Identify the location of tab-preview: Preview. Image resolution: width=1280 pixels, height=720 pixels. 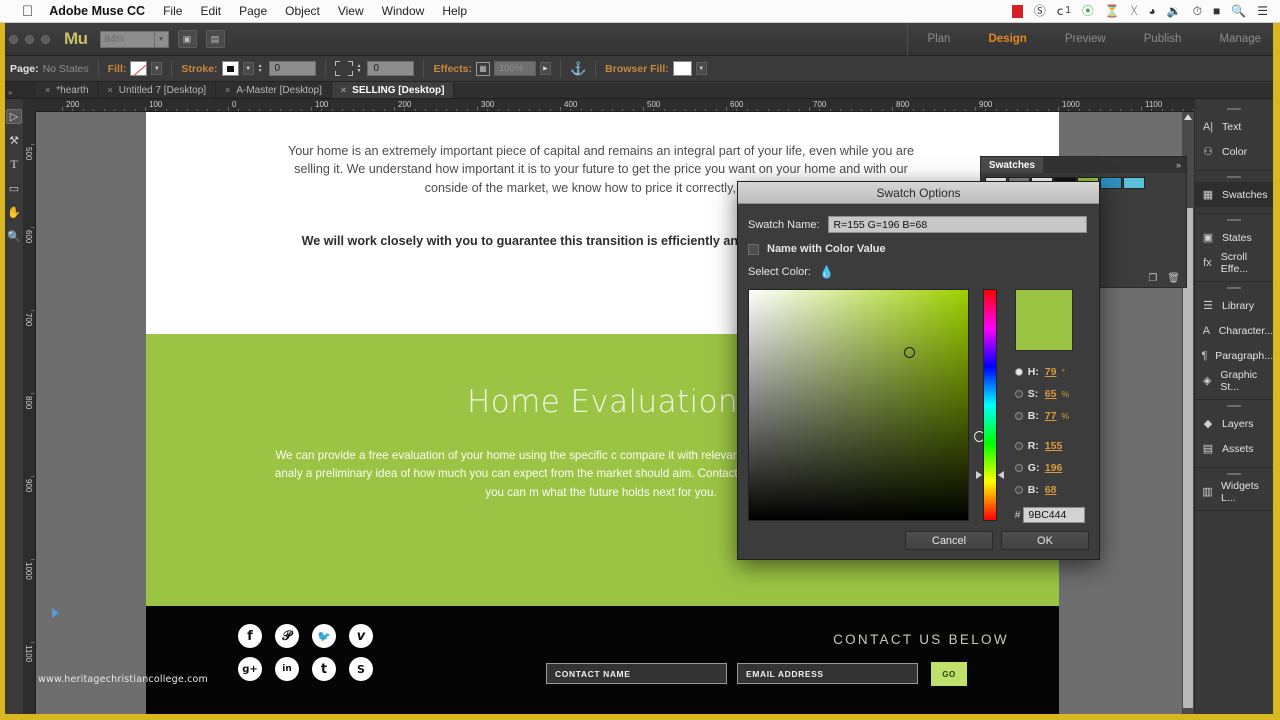
(1085, 39).